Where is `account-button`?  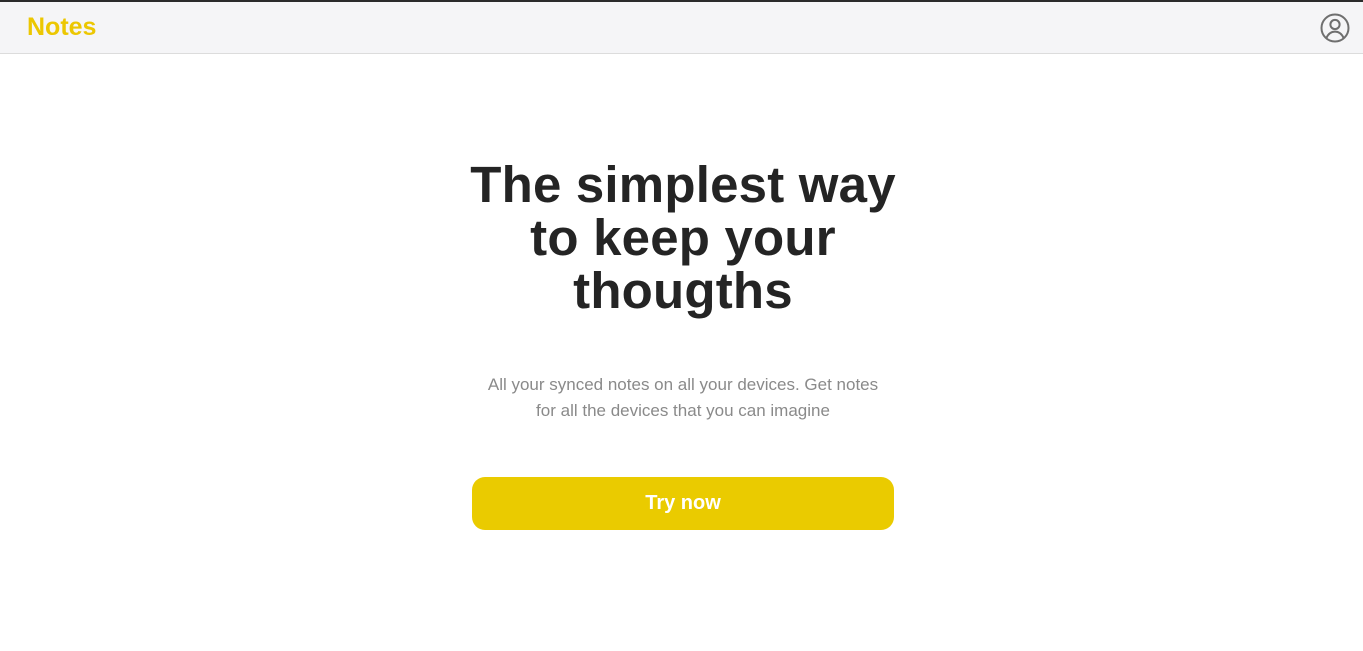
account-button is located at coordinates (1335, 28).